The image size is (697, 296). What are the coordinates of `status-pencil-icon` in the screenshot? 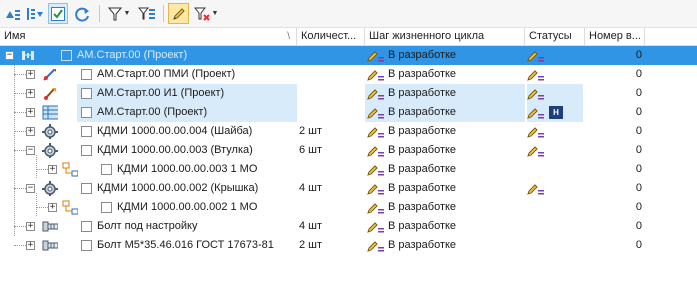 It's located at (535, 56).